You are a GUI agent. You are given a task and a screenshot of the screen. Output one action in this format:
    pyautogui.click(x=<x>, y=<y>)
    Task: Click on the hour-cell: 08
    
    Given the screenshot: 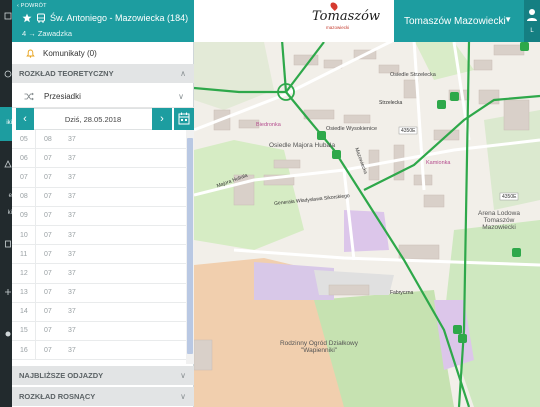 What is the action you would take?
    pyautogui.click(x=24, y=196)
    